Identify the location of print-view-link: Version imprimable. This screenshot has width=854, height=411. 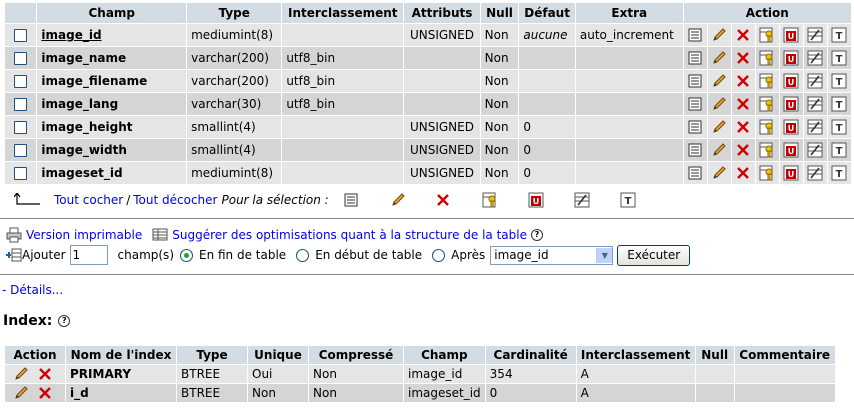
(84, 235).